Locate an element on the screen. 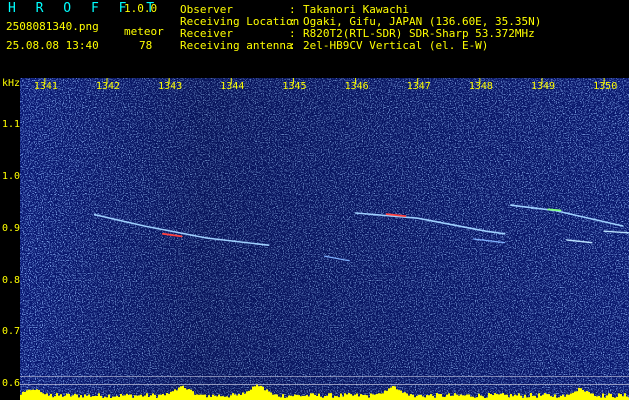 This screenshot has width=629, height=400. capture-datetime: 25.08.08 13:40 is located at coordinates (52, 45).